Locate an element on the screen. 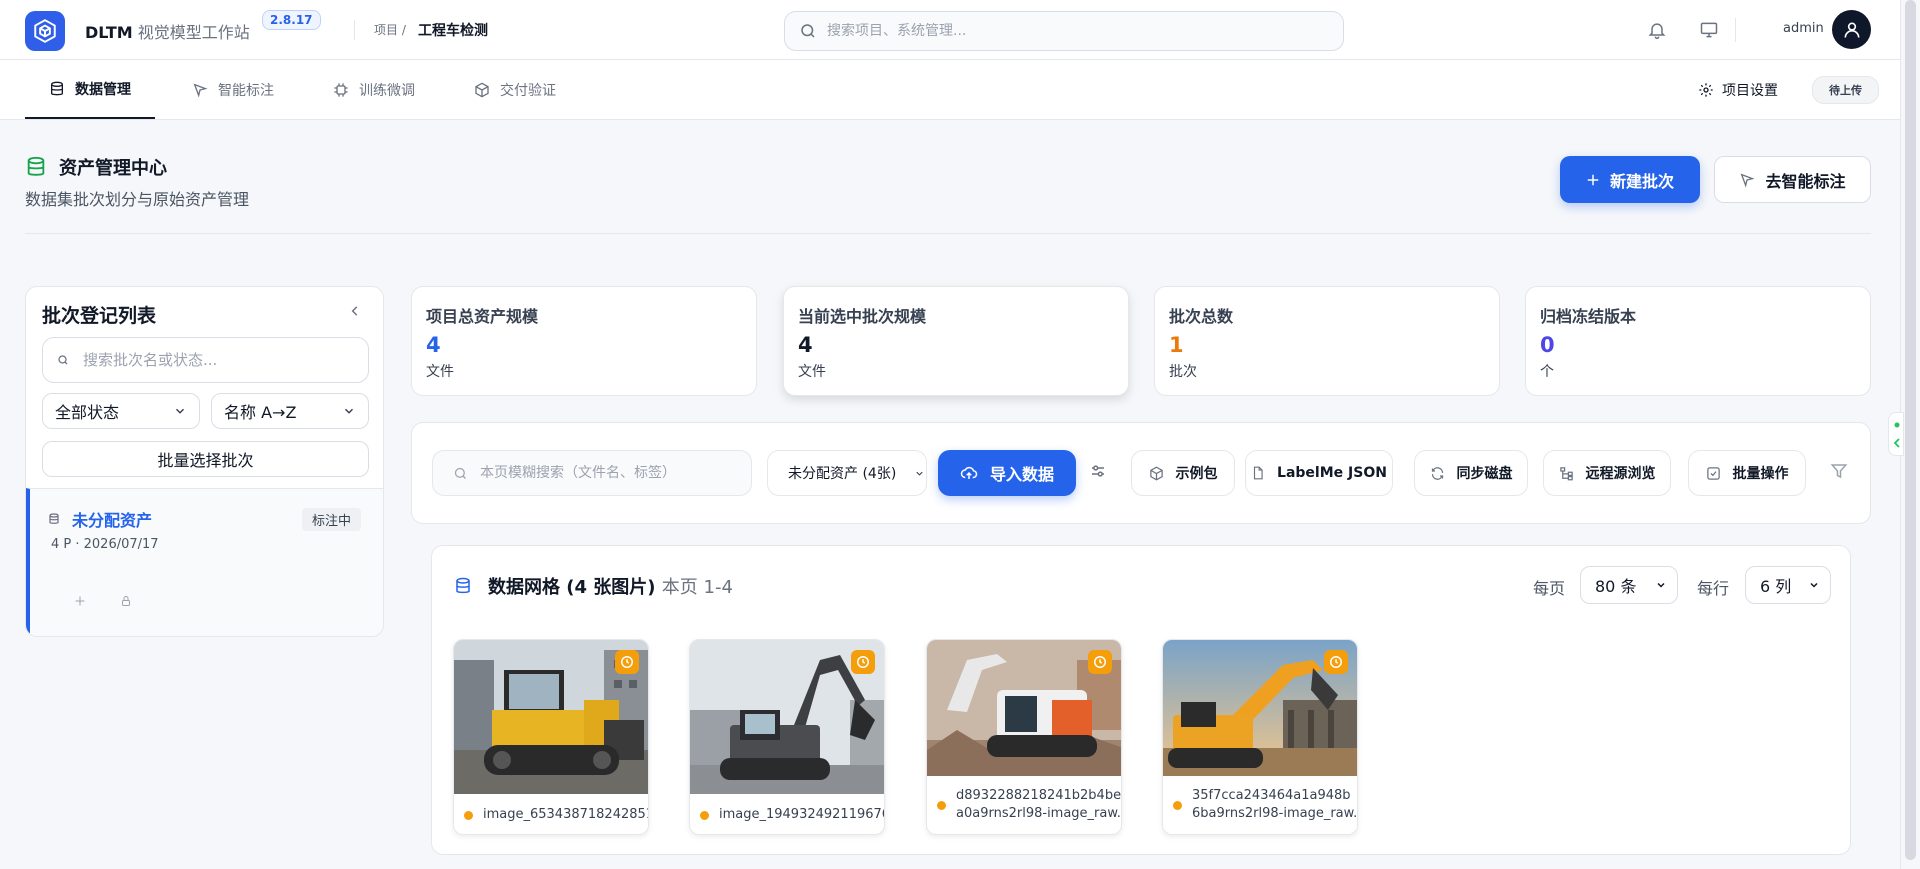 This screenshot has width=1920, height=869. per-row-value: 6 列 is located at coordinates (1776, 586).